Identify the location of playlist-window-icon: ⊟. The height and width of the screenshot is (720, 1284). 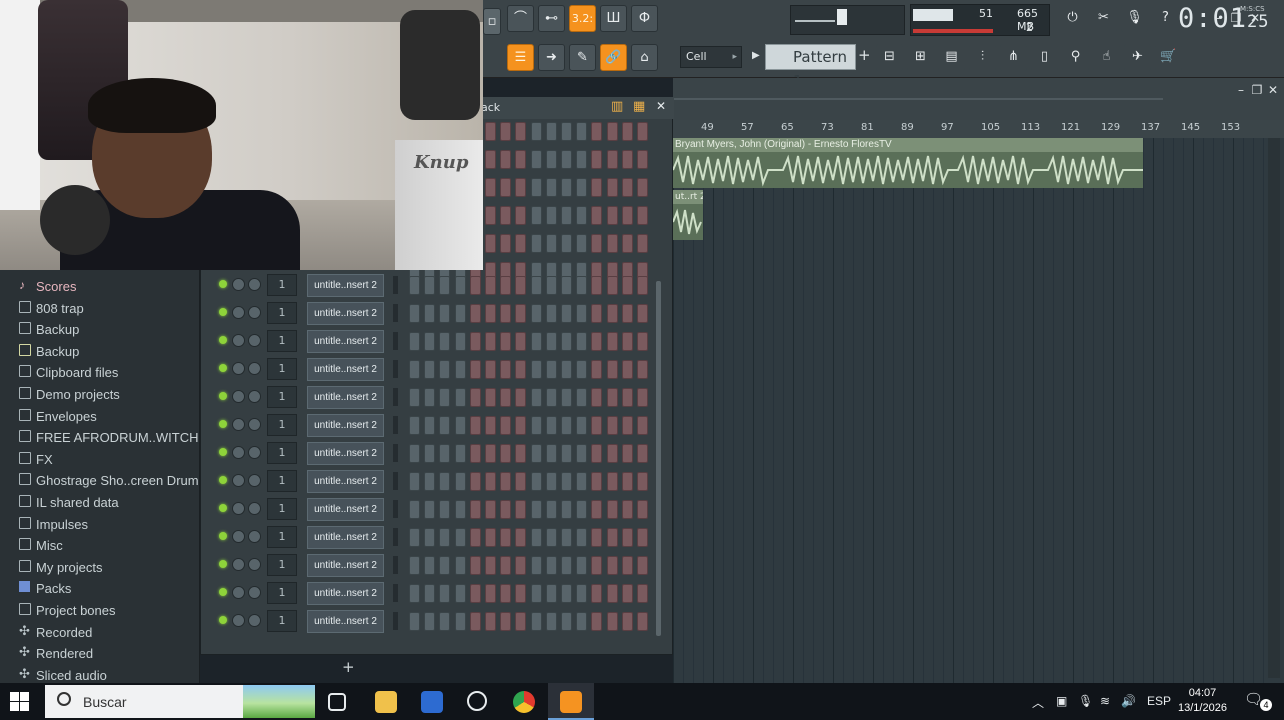
(889, 57).